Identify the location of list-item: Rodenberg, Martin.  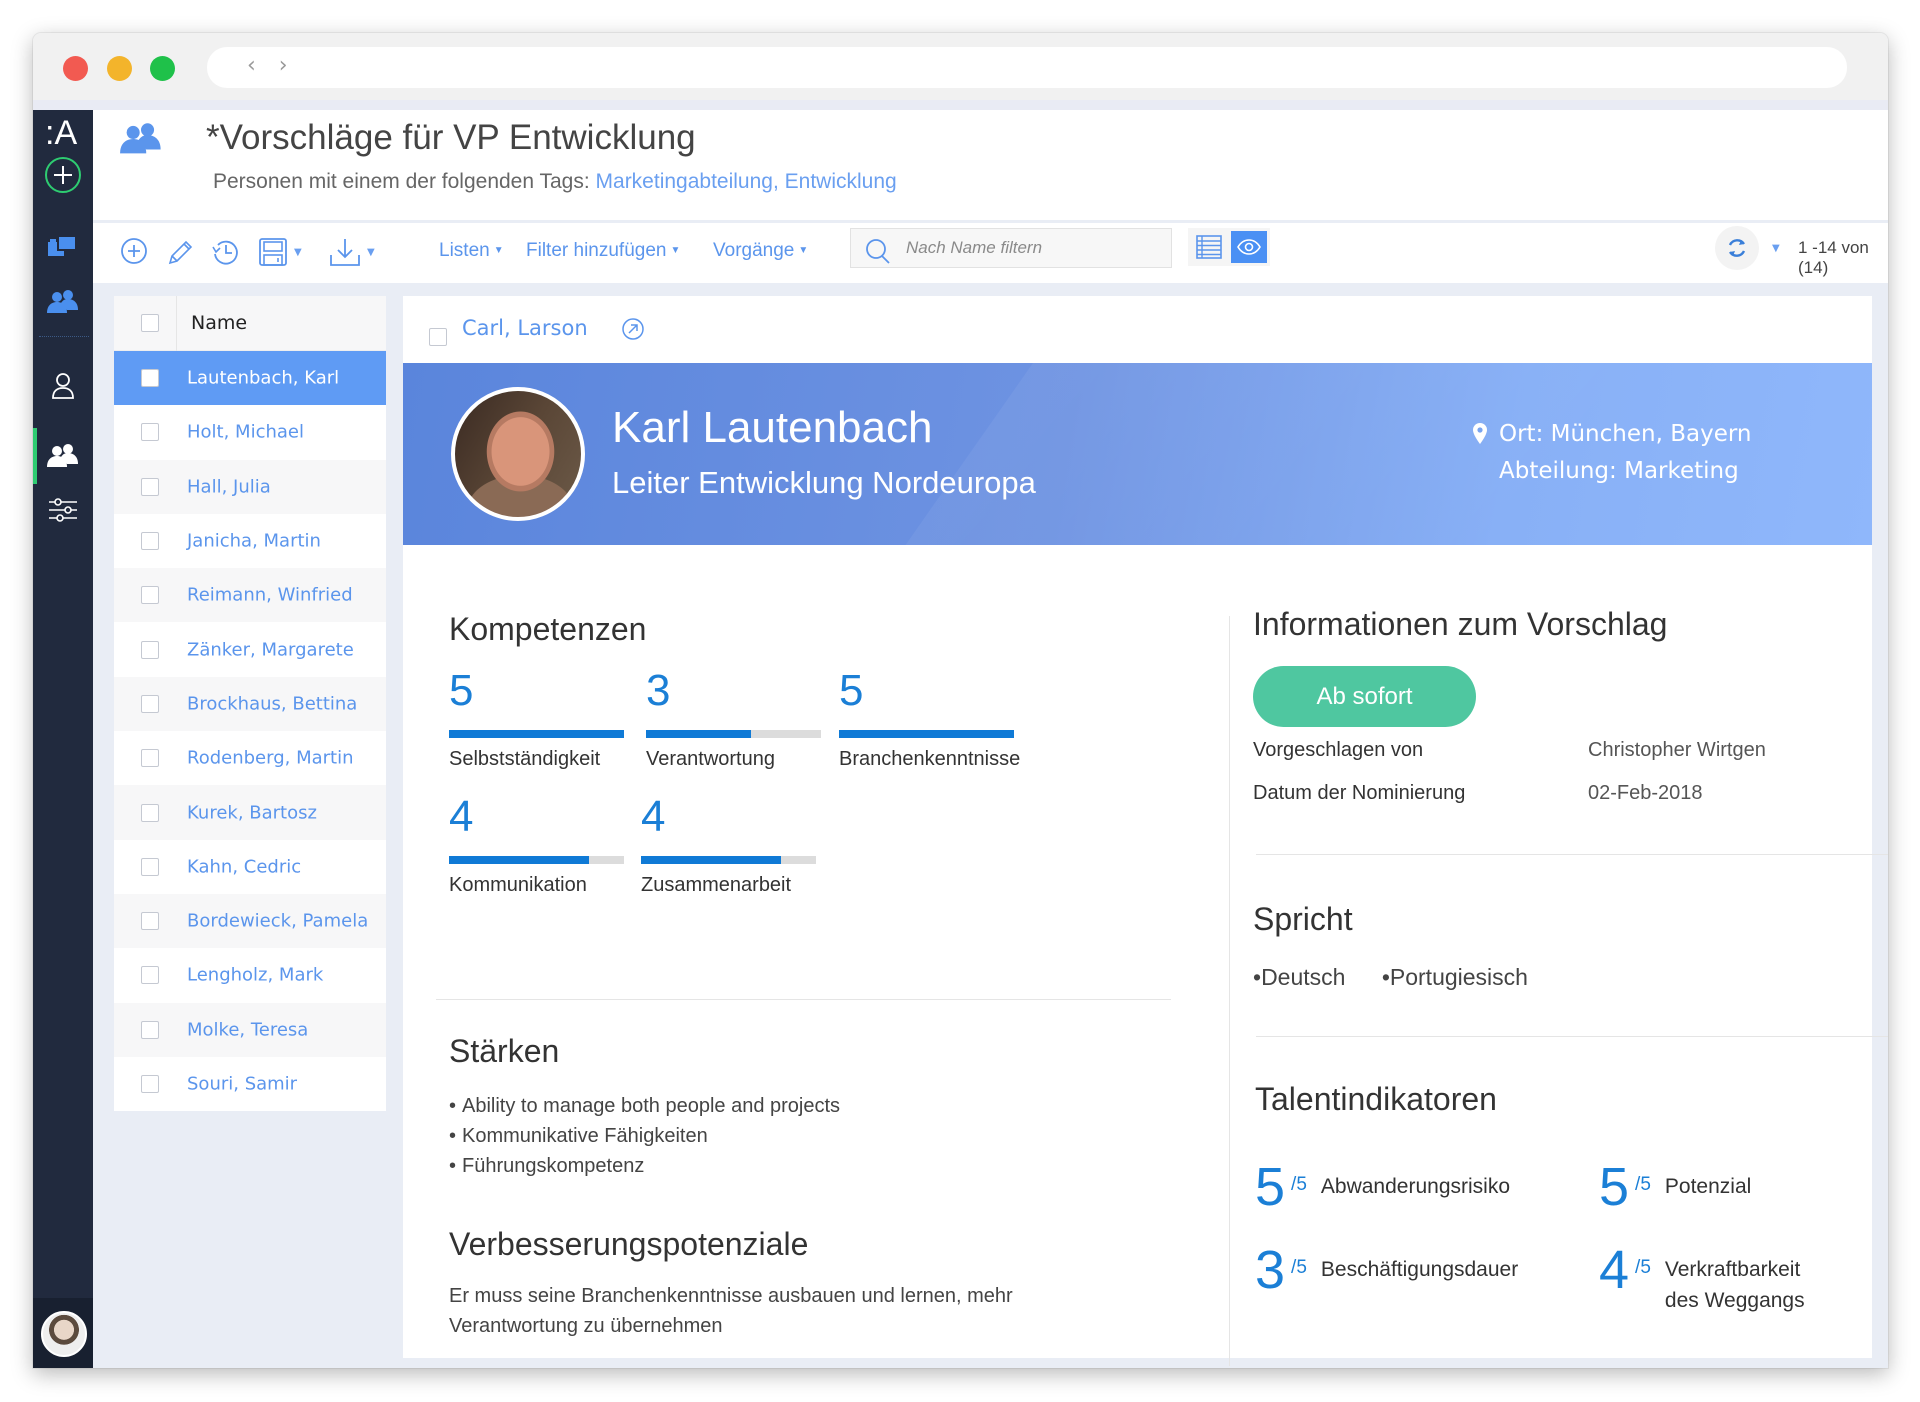
(250, 758).